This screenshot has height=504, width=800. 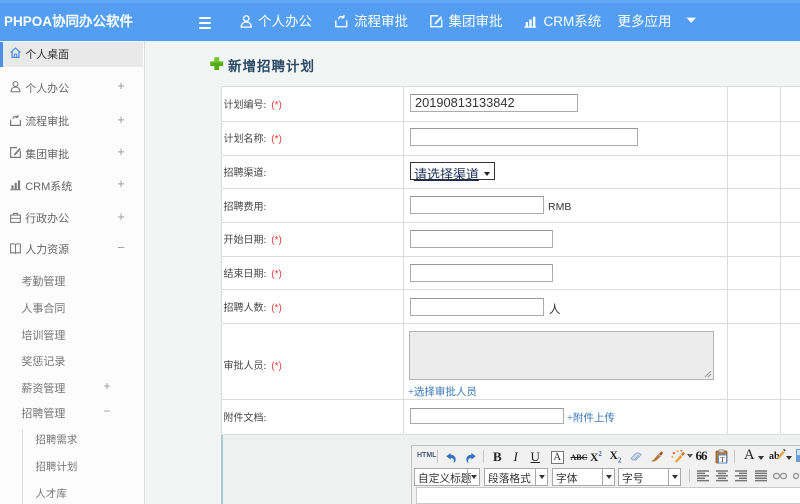 What do you see at coordinates (722, 459) in the screenshot?
I see `svg-text: T` at bounding box center [722, 459].